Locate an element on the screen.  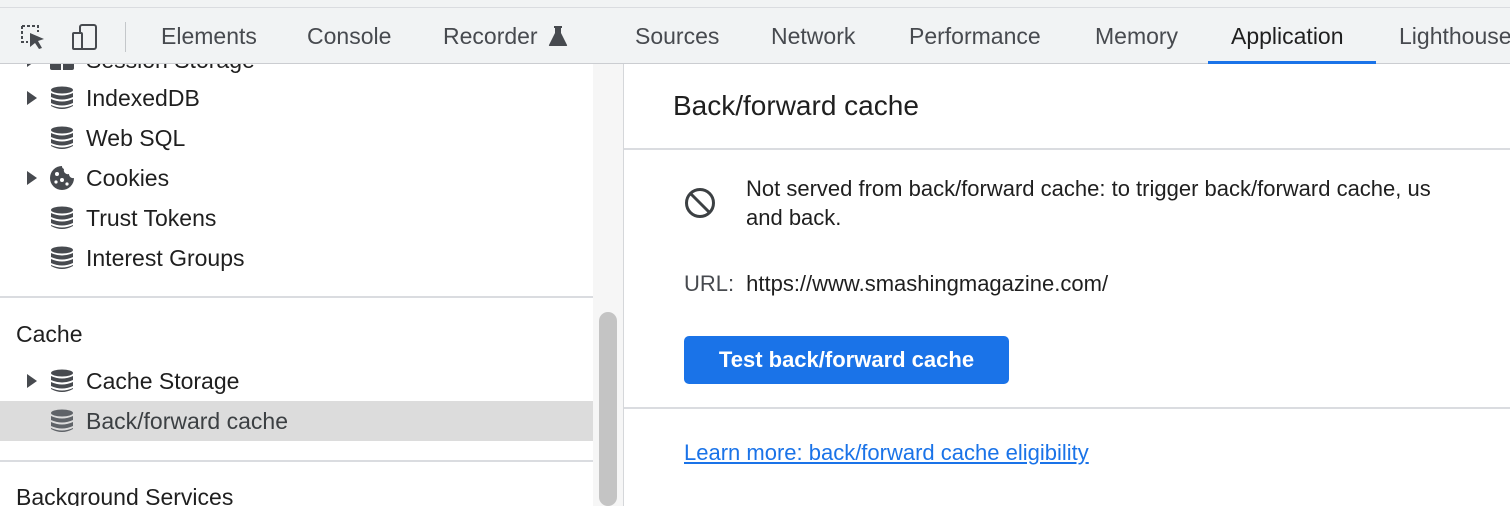
tab-network: Network is located at coordinates (813, 36).